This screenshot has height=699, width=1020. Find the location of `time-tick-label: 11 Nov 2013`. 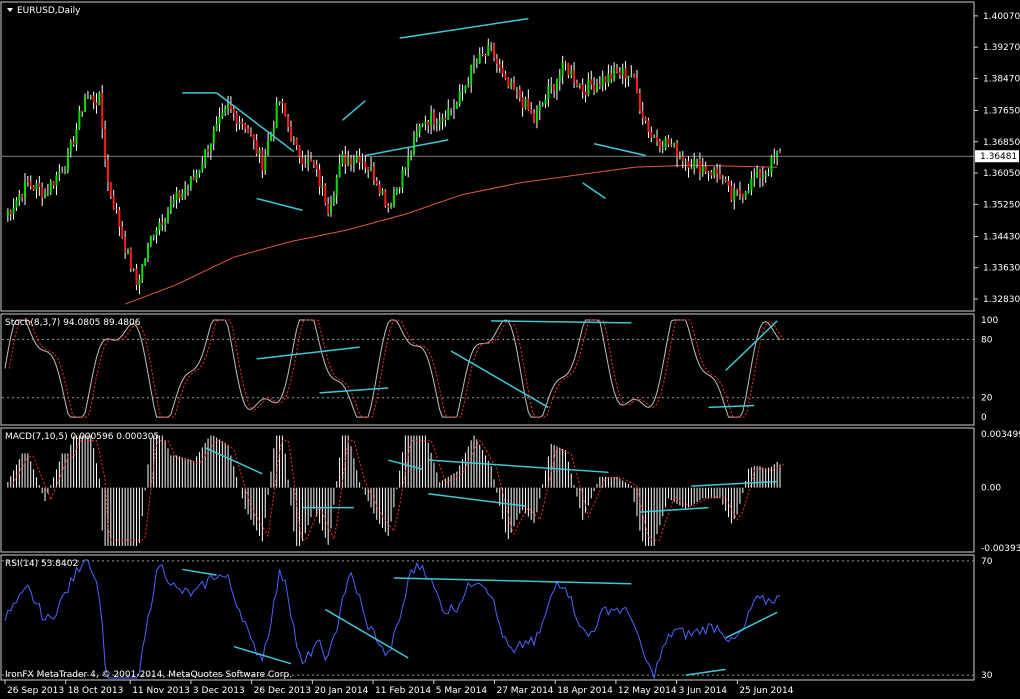

time-tick-label: 11 Nov 2013 is located at coordinates (161, 691).